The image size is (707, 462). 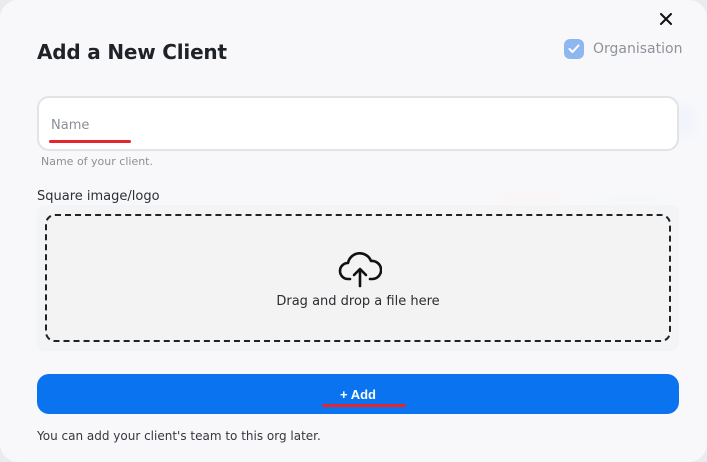 I want to click on dialog-title: Add a New Client, so click(x=132, y=52).